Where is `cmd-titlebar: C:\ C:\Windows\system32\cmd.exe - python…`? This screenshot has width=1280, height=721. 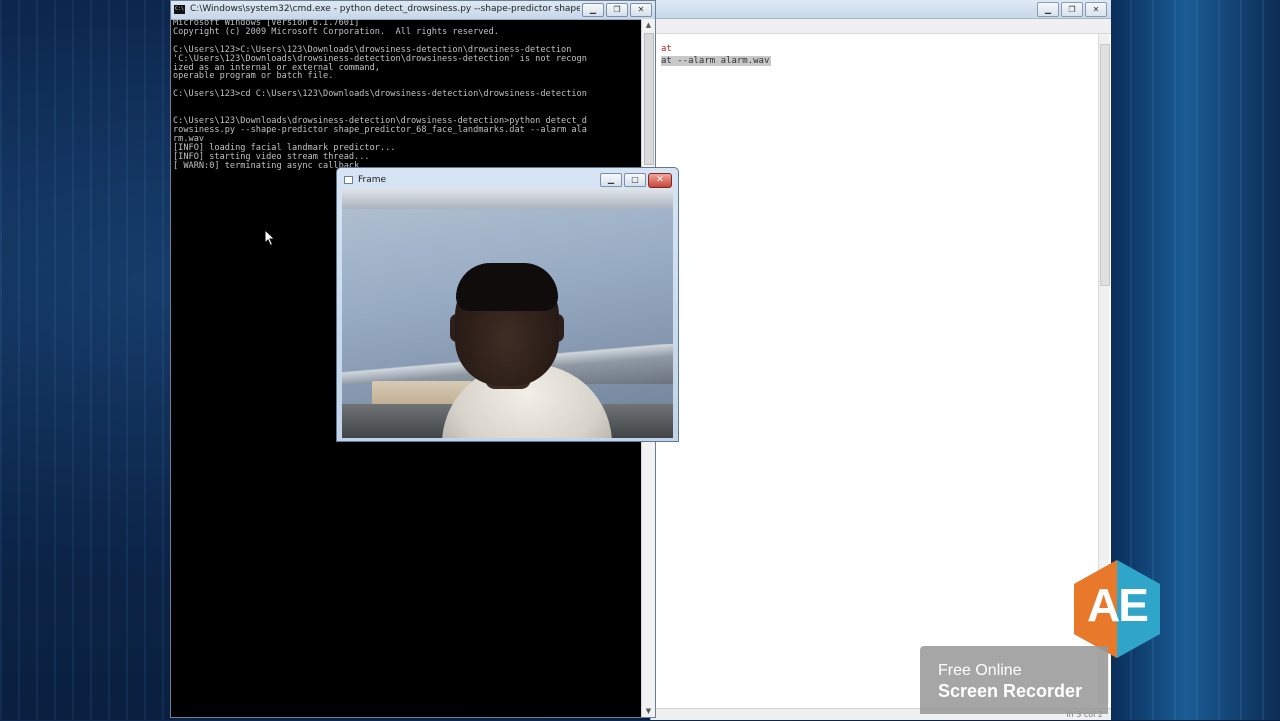
cmd-titlebar: C:\ C:\Windows\system32\cmd.exe - python… is located at coordinates (413, 10).